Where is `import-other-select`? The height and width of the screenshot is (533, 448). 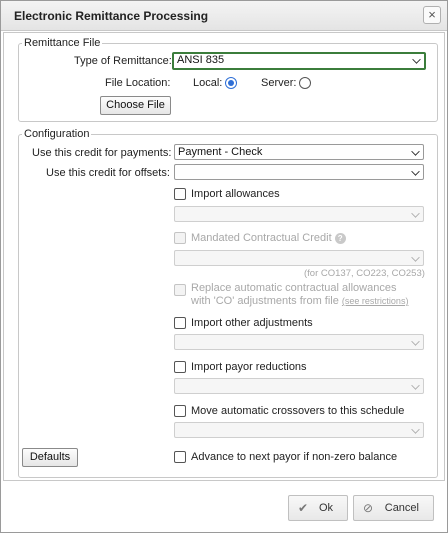 import-other-select is located at coordinates (299, 342).